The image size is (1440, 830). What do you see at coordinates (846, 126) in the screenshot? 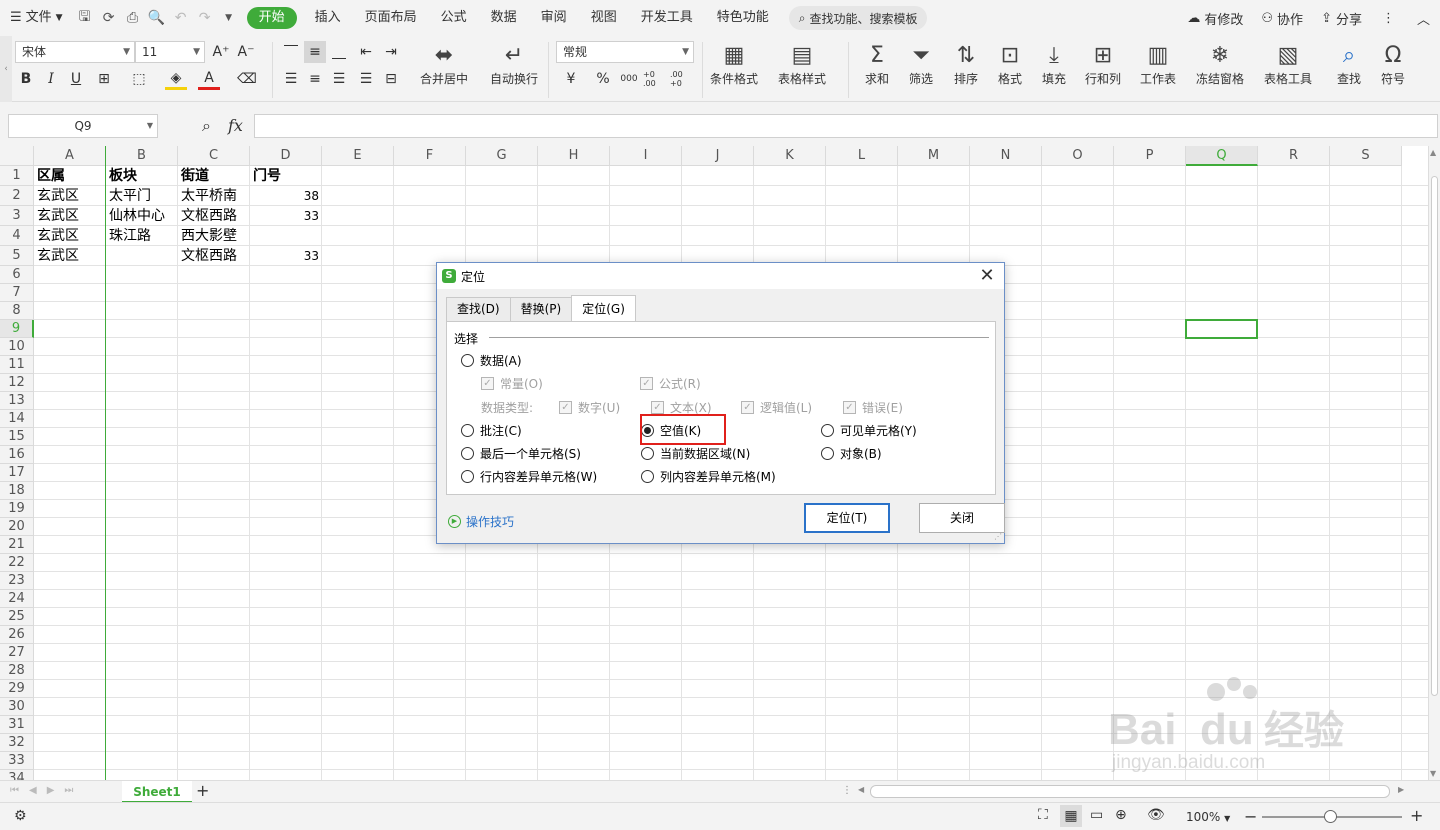
I see `formula-input` at bounding box center [846, 126].